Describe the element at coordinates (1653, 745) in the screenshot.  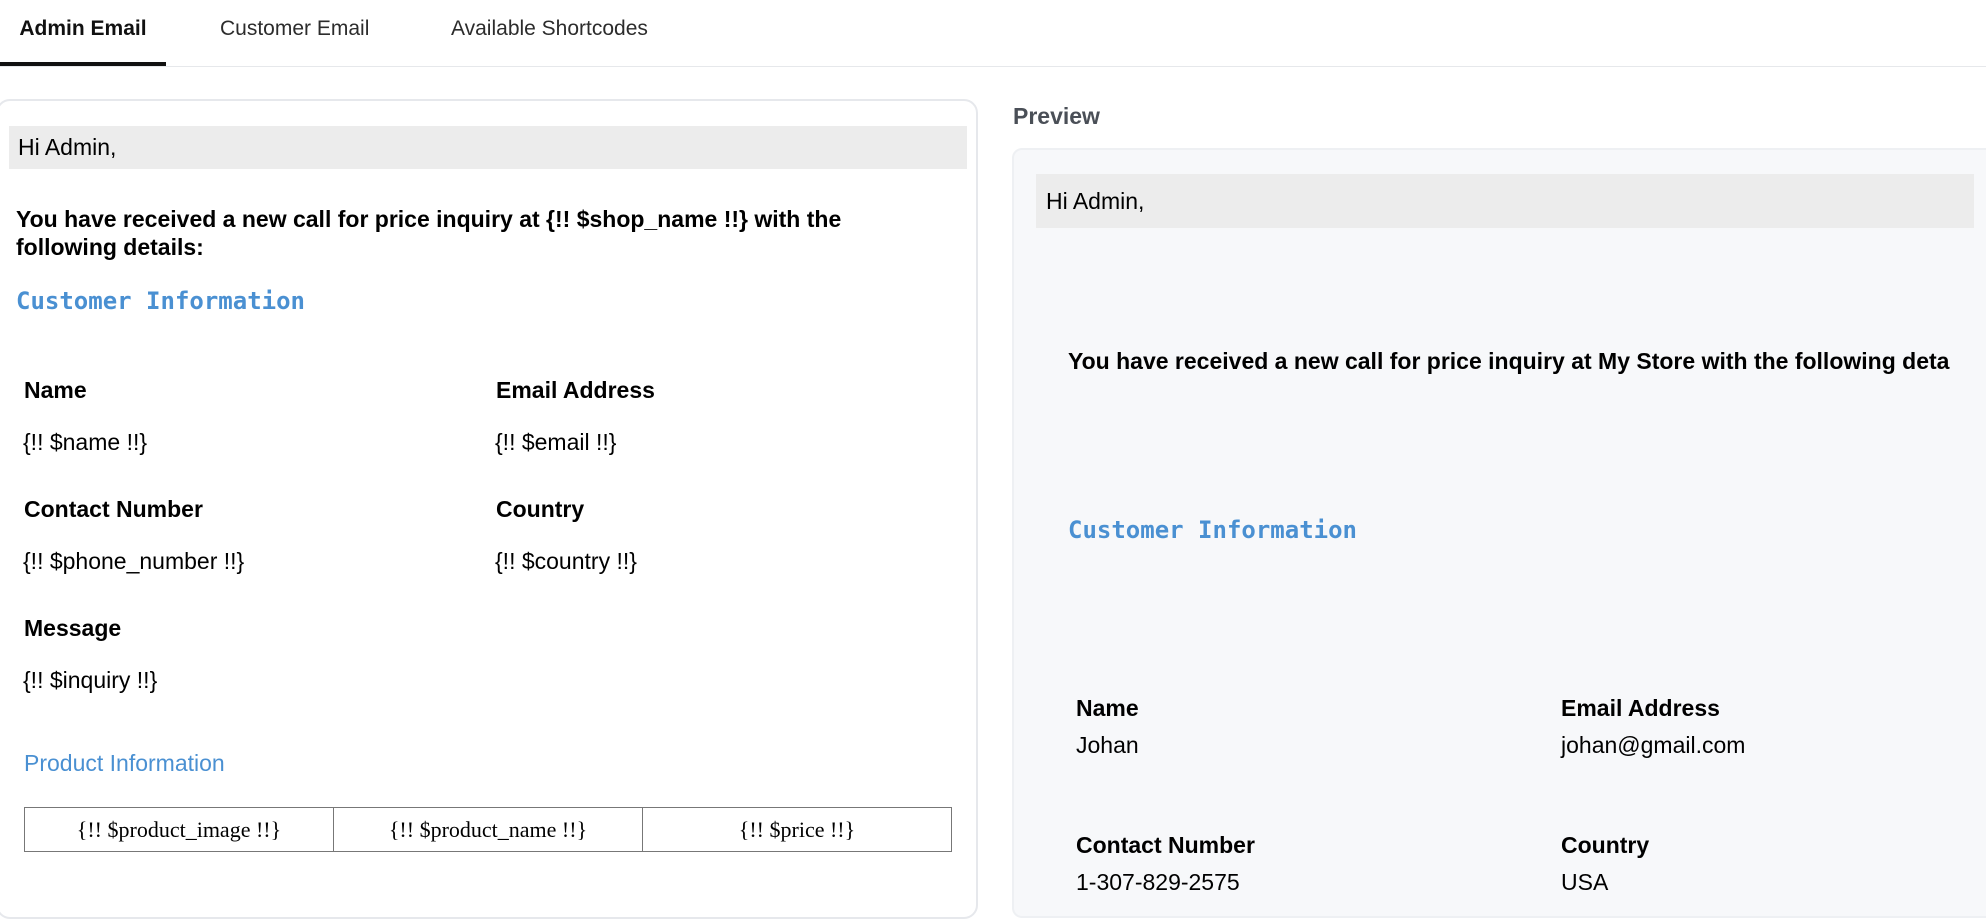
I see `preview-email-value: johan@gmail.com` at that location.